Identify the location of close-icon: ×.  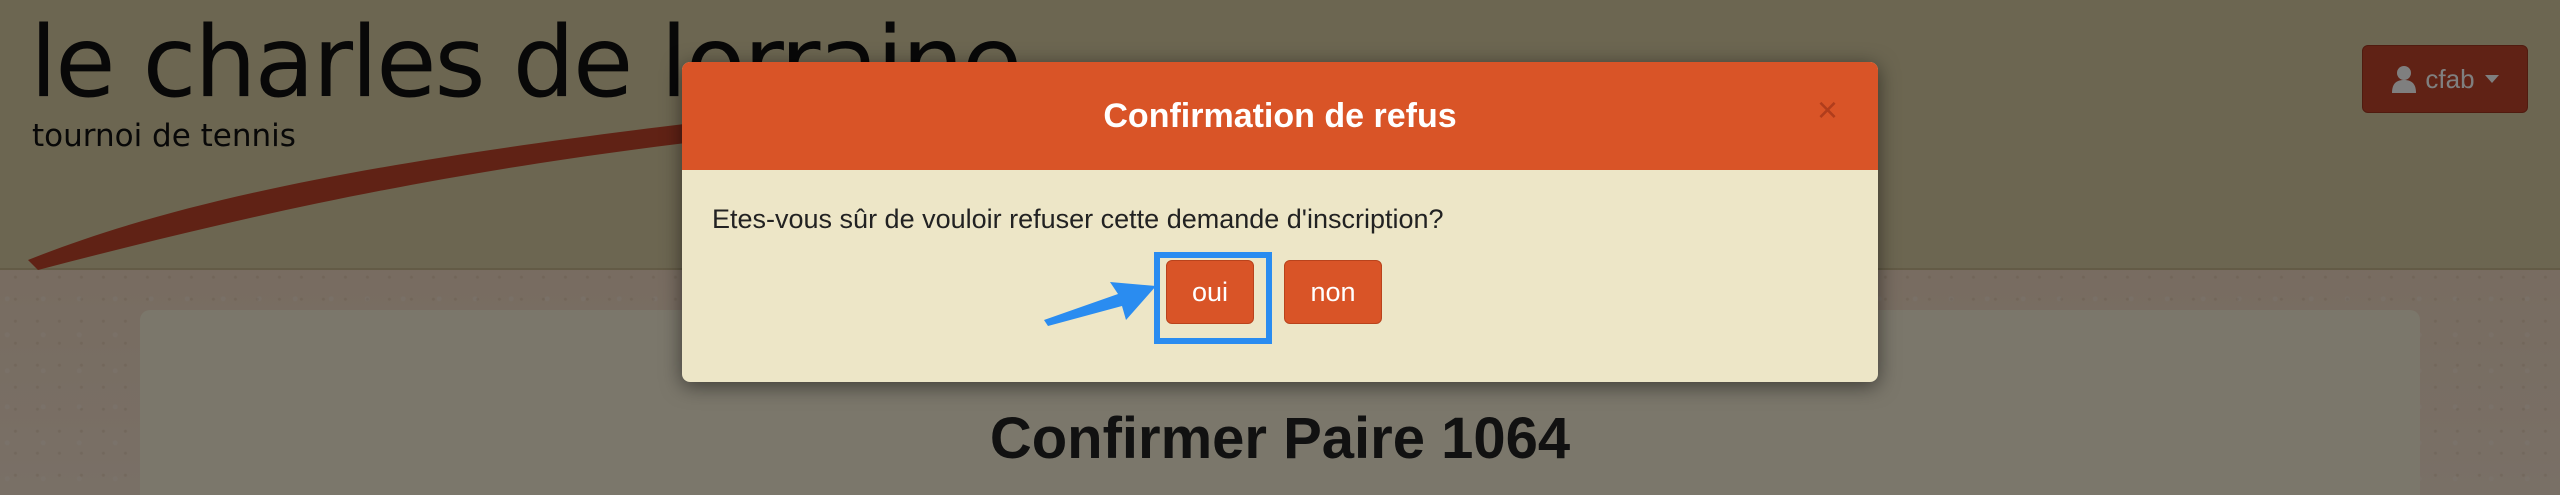
(1827, 110).